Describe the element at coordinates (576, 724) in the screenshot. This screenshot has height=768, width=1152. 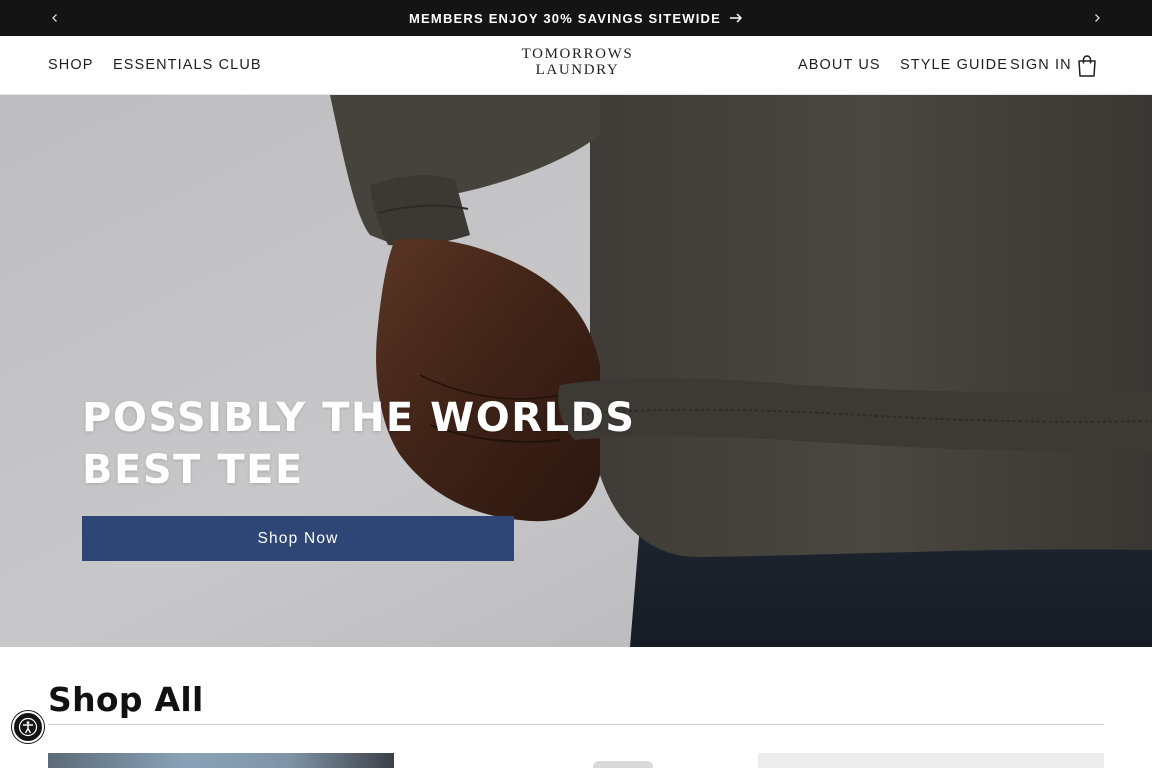
I see `section-divider` at that location.